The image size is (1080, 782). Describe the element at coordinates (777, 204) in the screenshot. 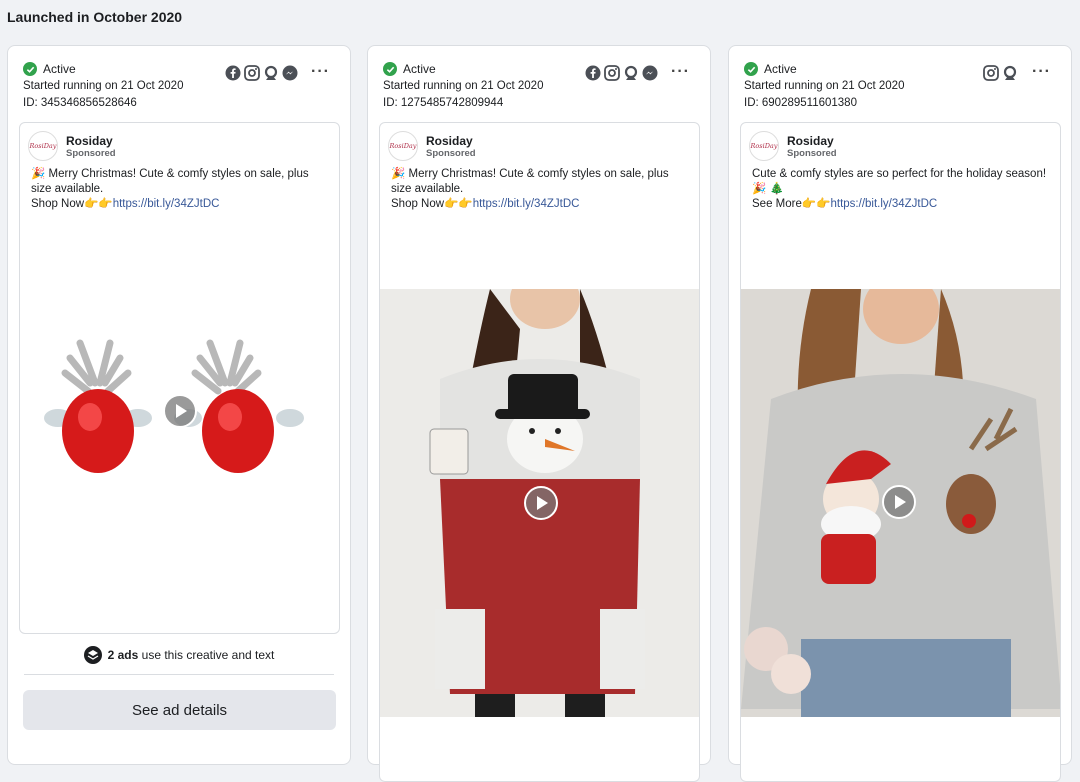

I see `cta-text: See More` at that location.